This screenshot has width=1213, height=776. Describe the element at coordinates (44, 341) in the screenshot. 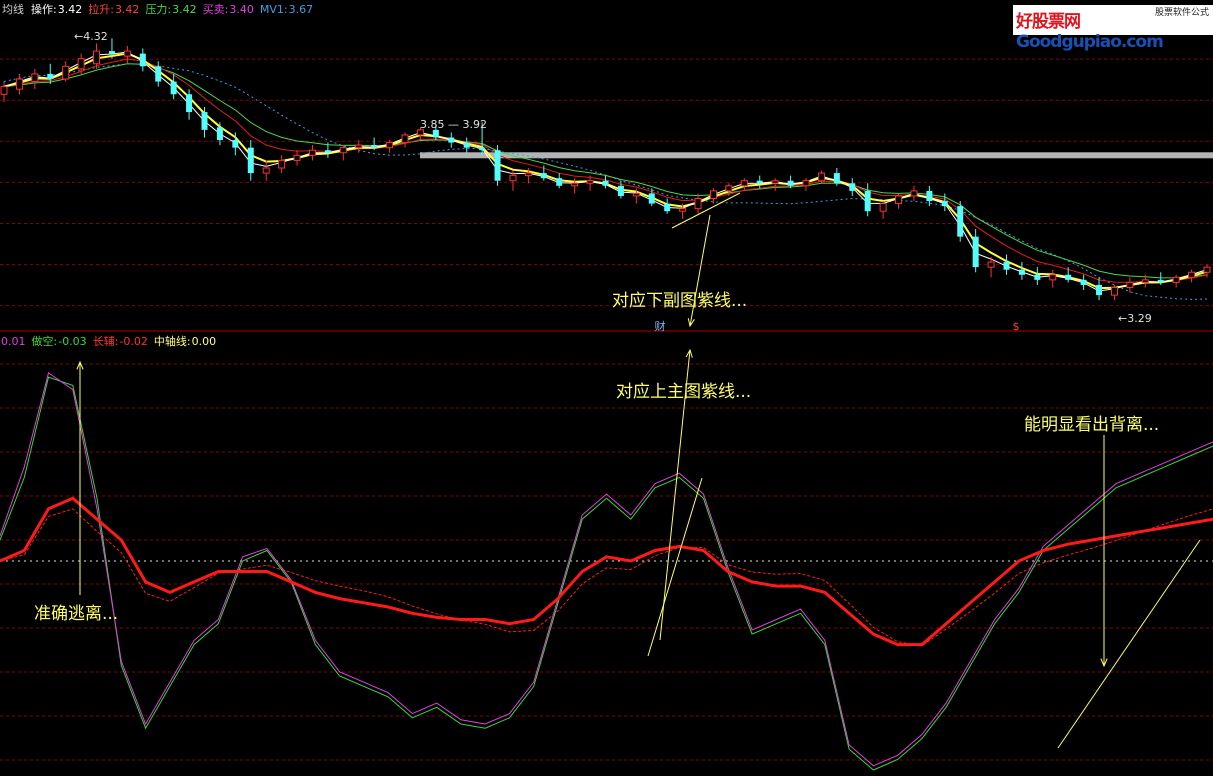

I see `header-label: 做空:` at that location.